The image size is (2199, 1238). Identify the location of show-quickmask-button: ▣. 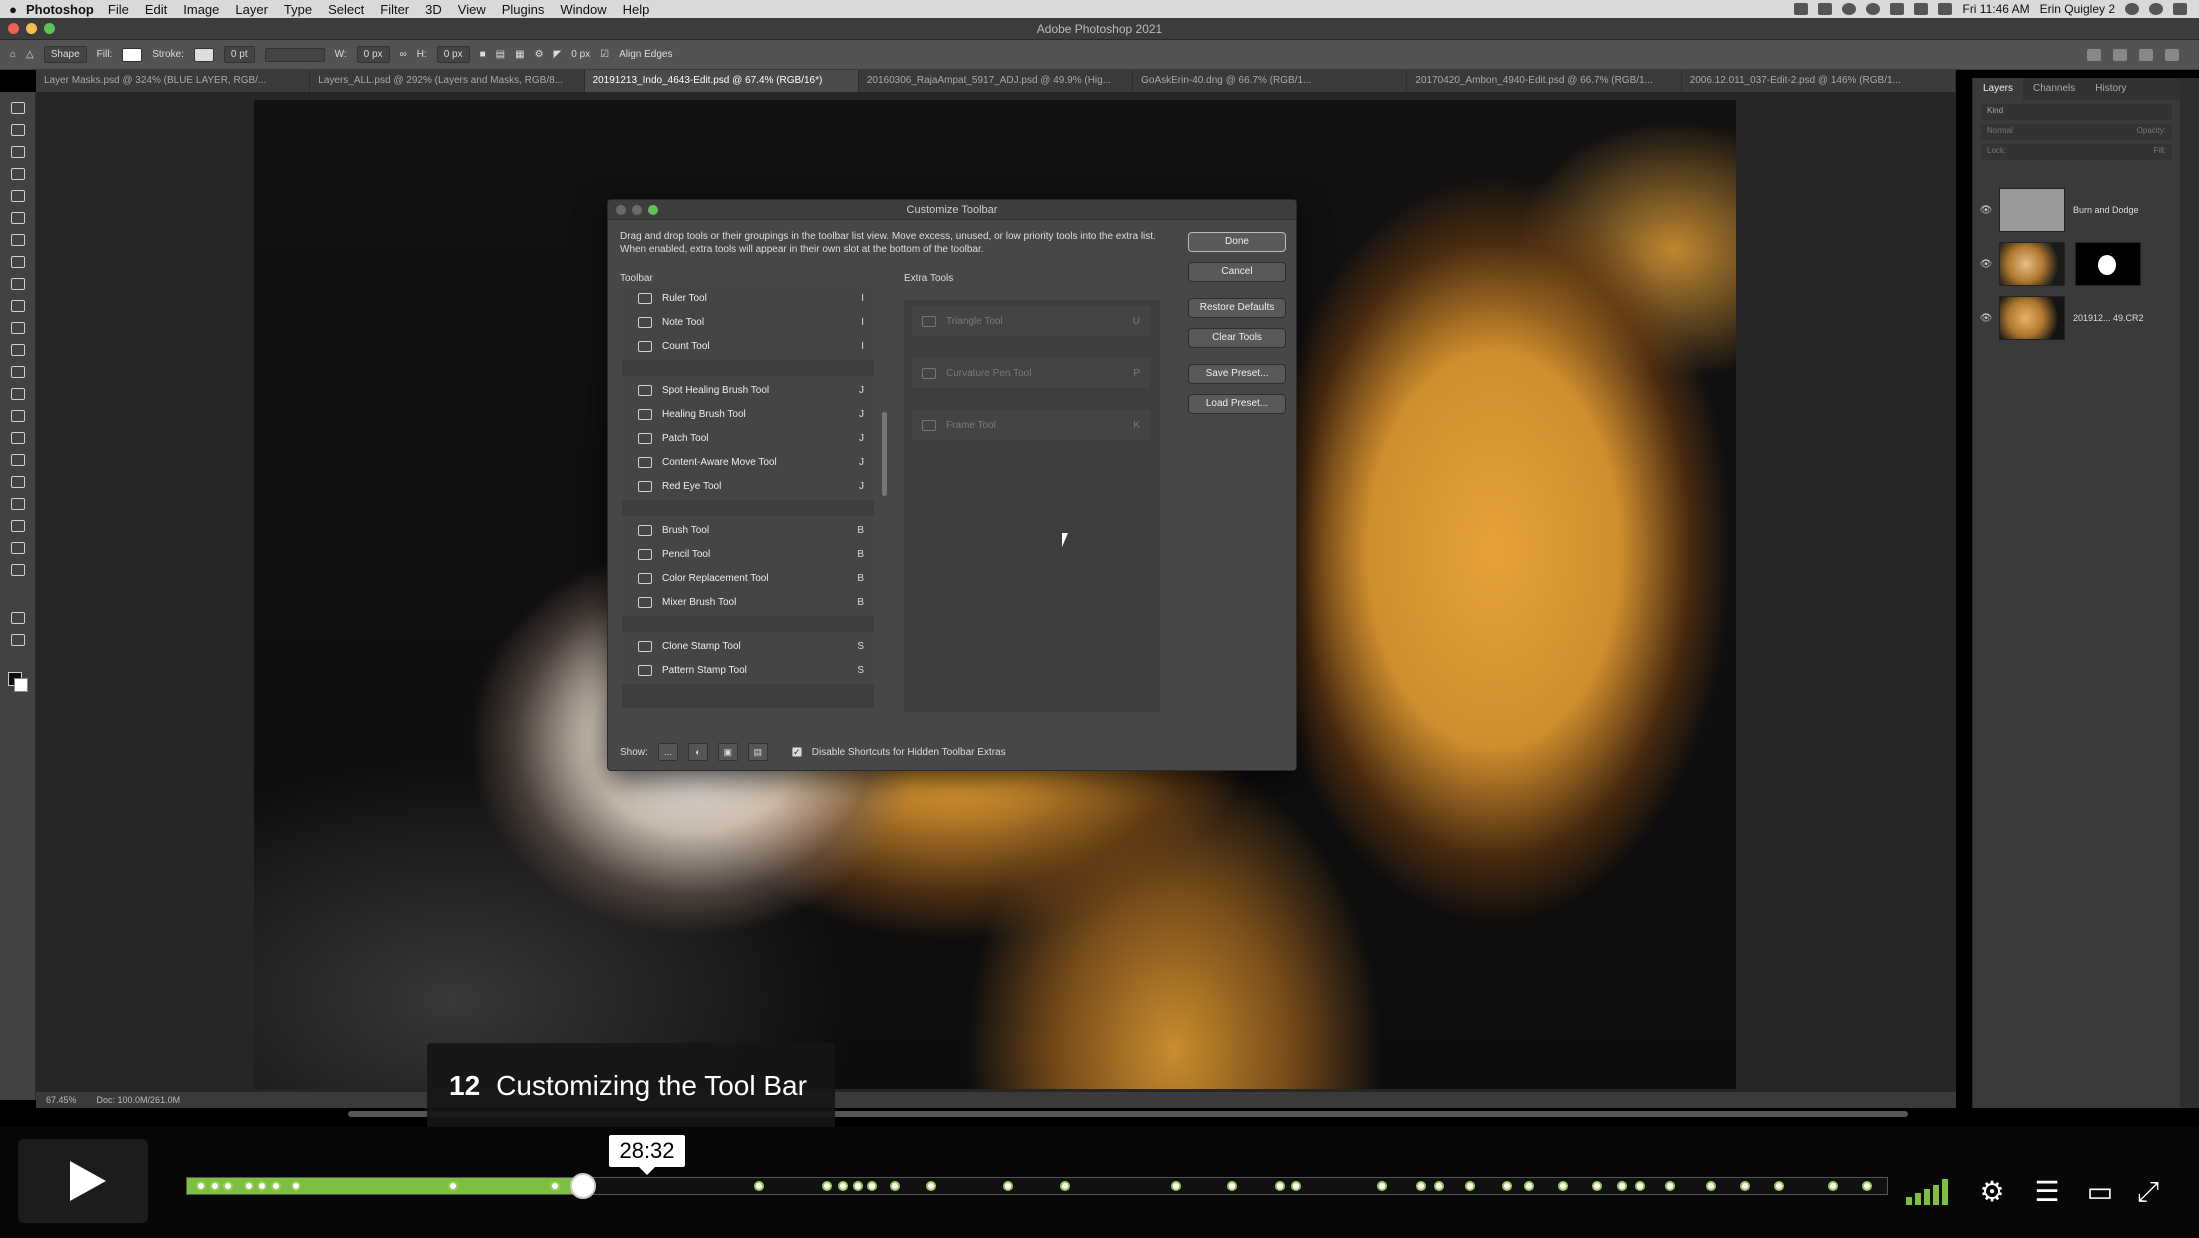
(727, 752).